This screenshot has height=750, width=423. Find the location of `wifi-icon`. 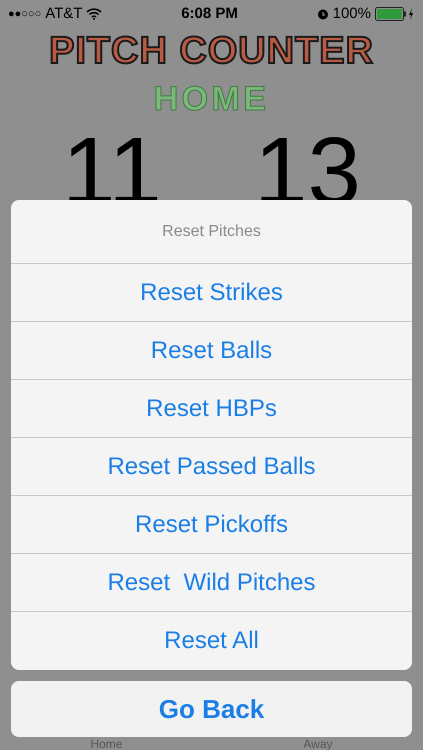

wifi-icon is located at coordinates (94, 14).